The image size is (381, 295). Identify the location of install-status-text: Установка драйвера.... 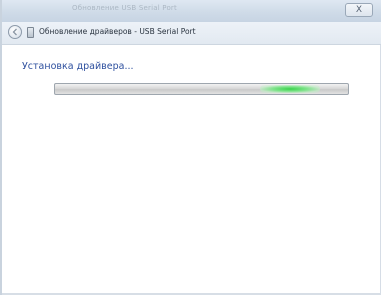
(78, 66).